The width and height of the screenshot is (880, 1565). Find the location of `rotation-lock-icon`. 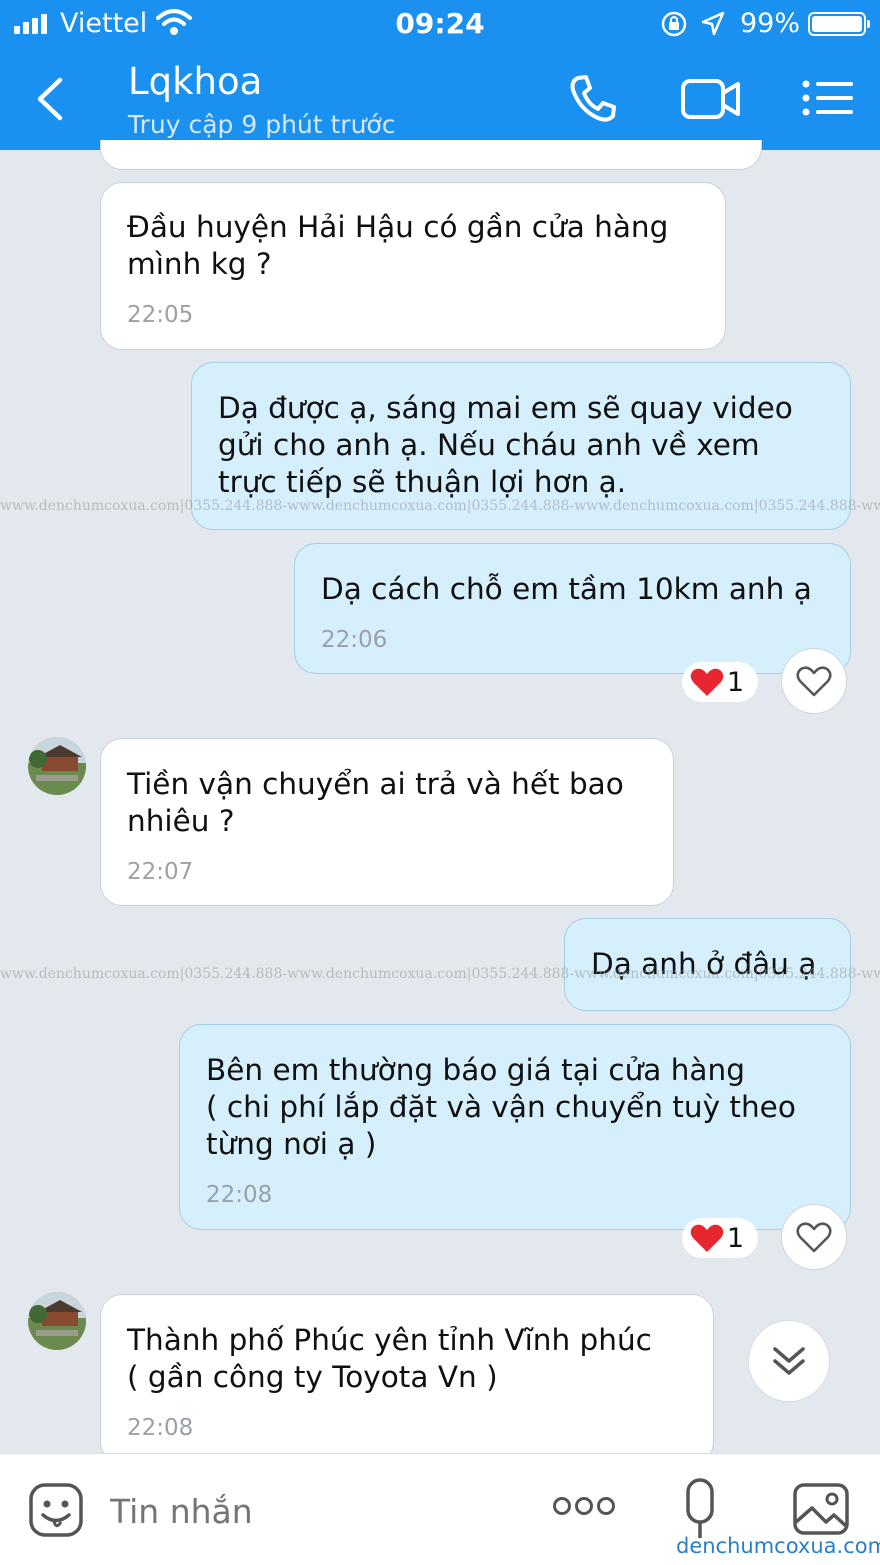

rotation-lock-icon is located at coordinates (674, 24).